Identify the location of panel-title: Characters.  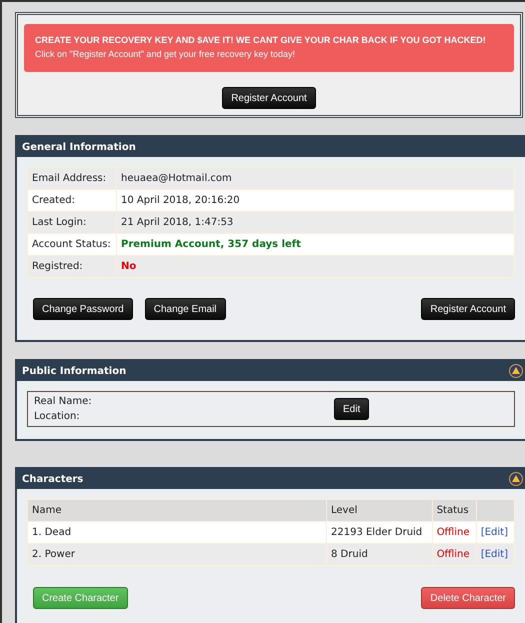
(53, 479).